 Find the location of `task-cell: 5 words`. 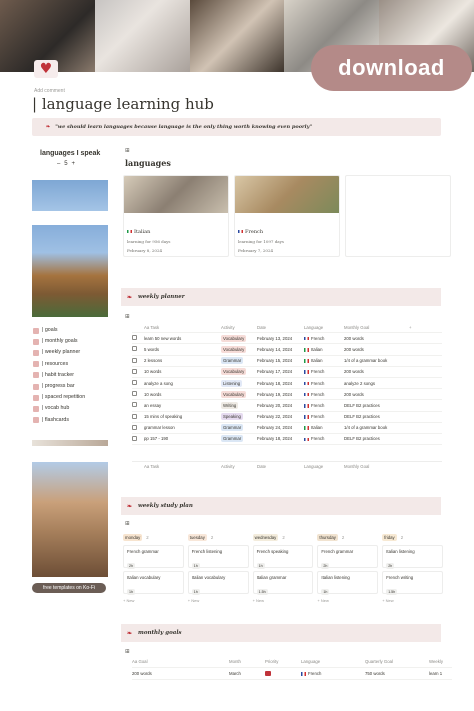

task-cell: 5 words is located at coordinates (182, 349).